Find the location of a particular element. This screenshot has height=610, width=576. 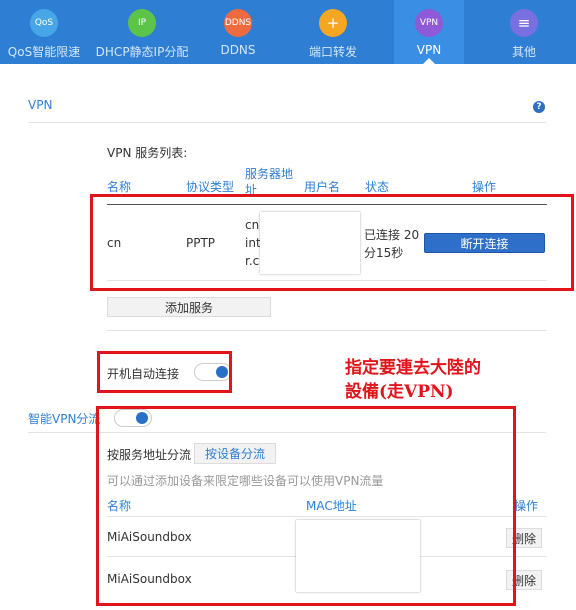

col-header-status: 状态 is located at coordinates (377, 187).